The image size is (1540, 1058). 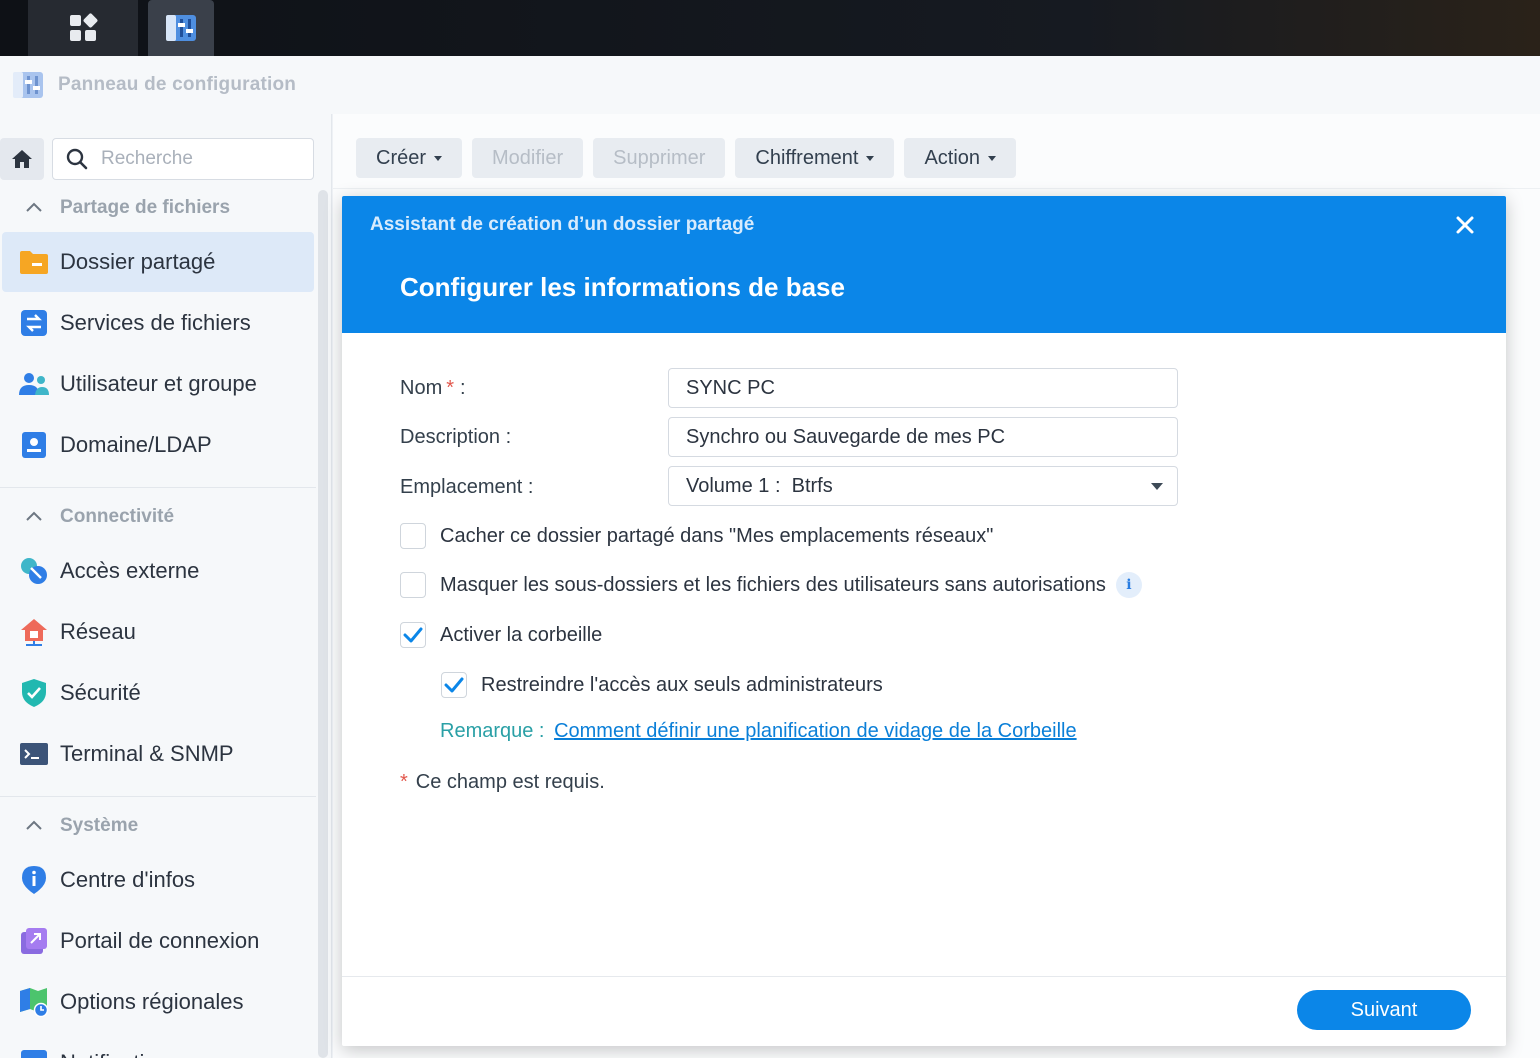 I want to click on home-icon, so click(x=22, y=159).